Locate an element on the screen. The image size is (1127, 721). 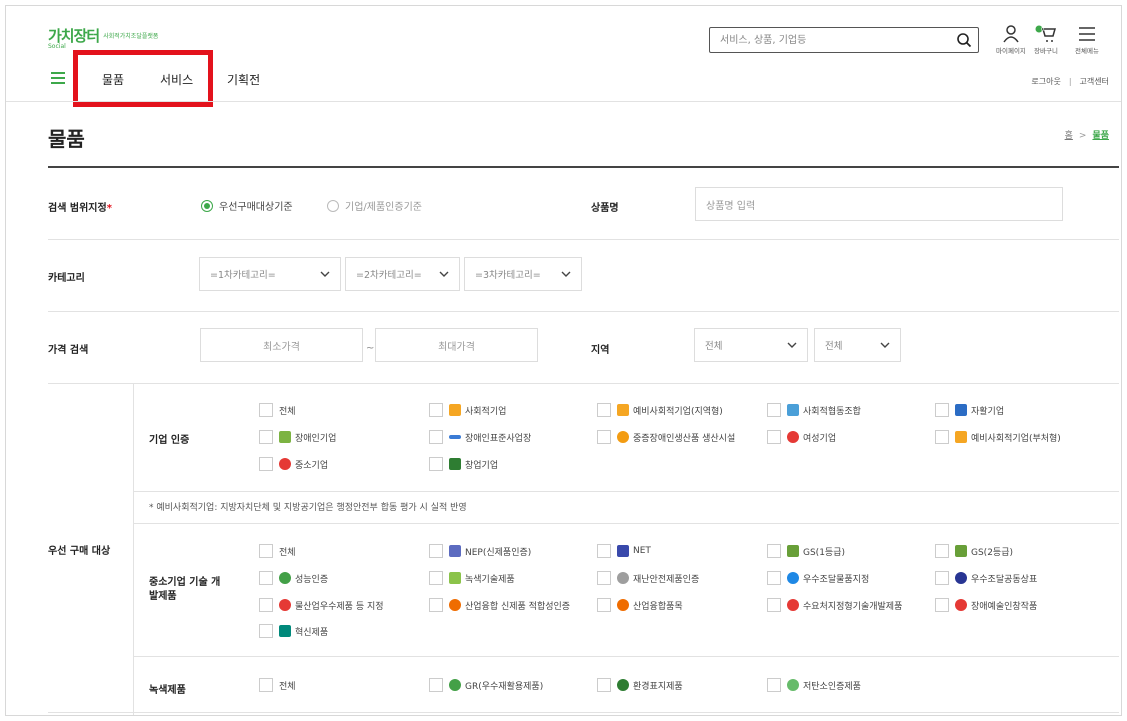
checkbox-disabled-enterprise: 장애인기업 is located at coordinates (297, 437).